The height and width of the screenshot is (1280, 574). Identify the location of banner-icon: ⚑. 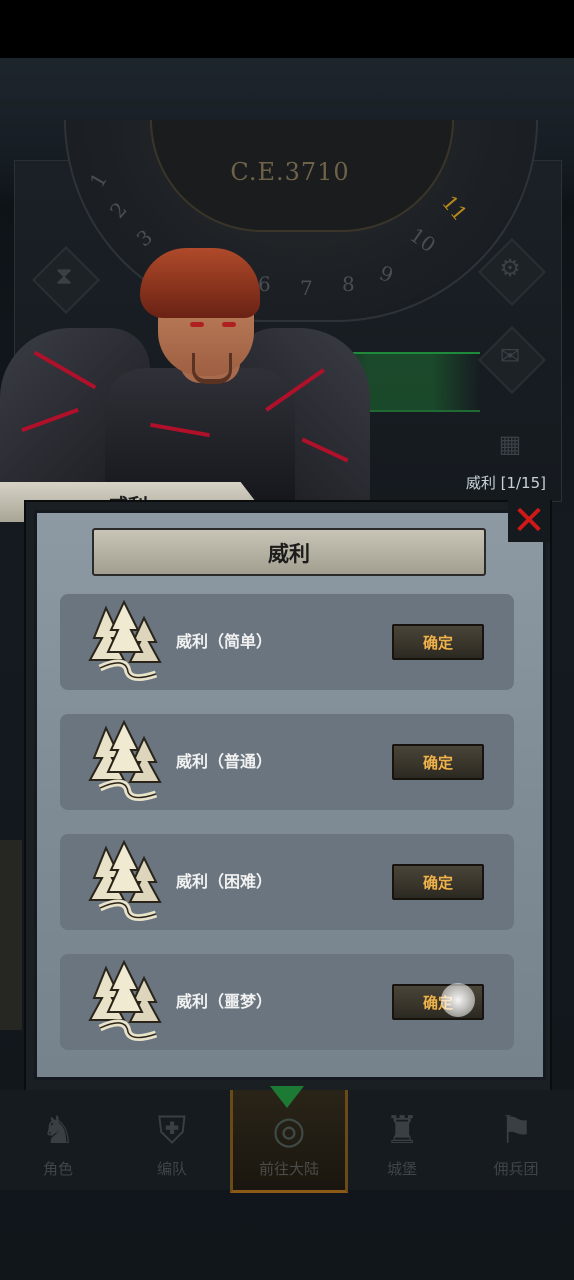
(516, 1130).